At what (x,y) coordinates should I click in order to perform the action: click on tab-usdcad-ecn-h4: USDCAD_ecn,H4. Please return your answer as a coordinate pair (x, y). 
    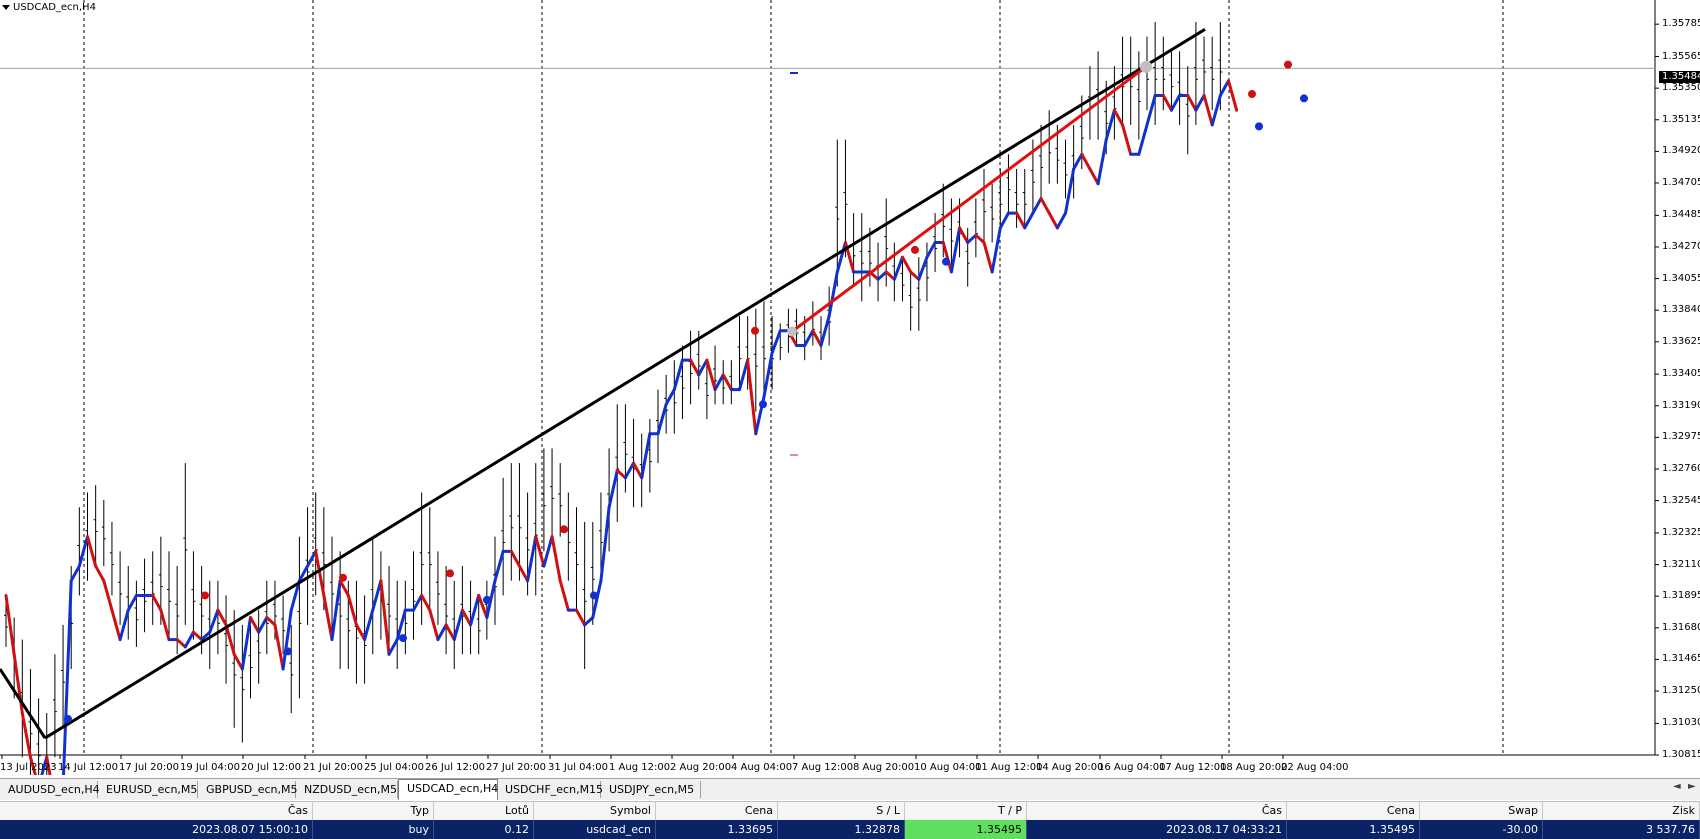
    Looking at the image, I should click on (448, 789).